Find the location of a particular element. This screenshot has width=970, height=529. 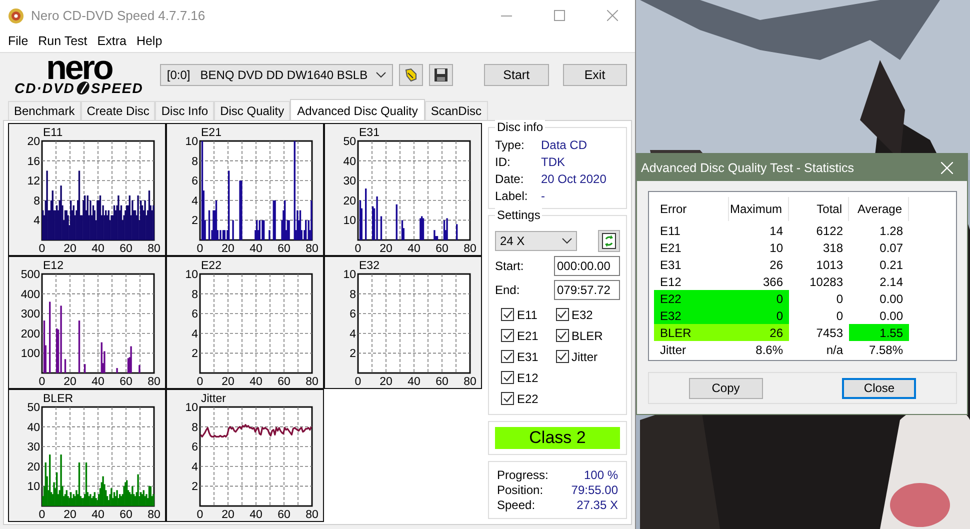

table-cell-text: 10 is located at coordinates (776, 248).